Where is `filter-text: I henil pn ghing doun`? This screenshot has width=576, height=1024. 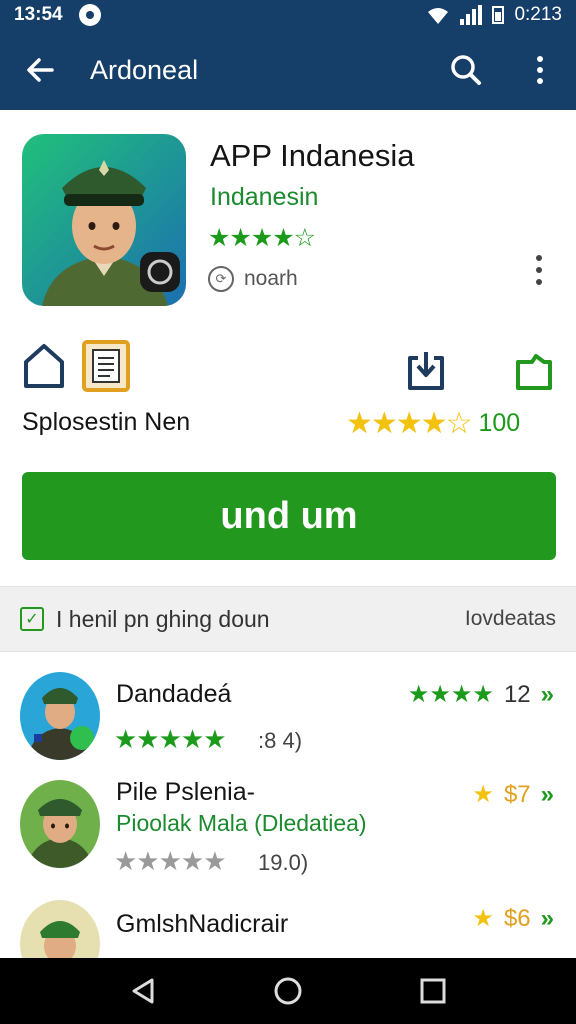
filter-text: I henil pn ghing doun is located at coordinates (163, 618).